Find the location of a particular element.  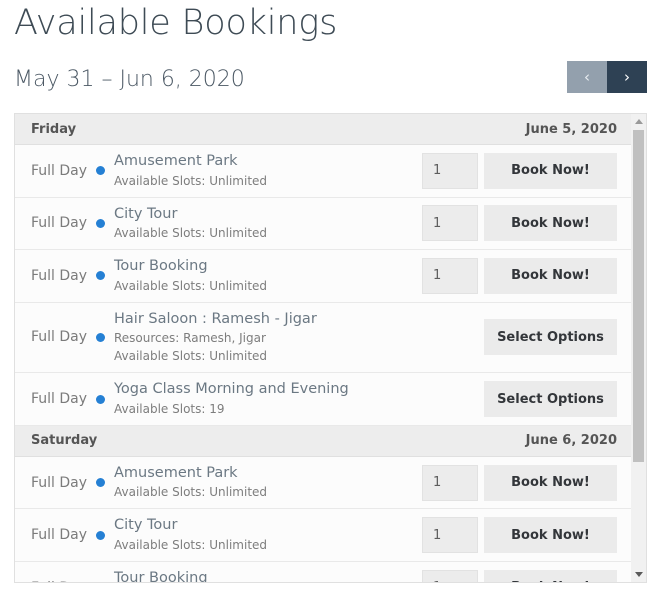

scroll-up-arrow-icon is located at coordinates (638, 121).